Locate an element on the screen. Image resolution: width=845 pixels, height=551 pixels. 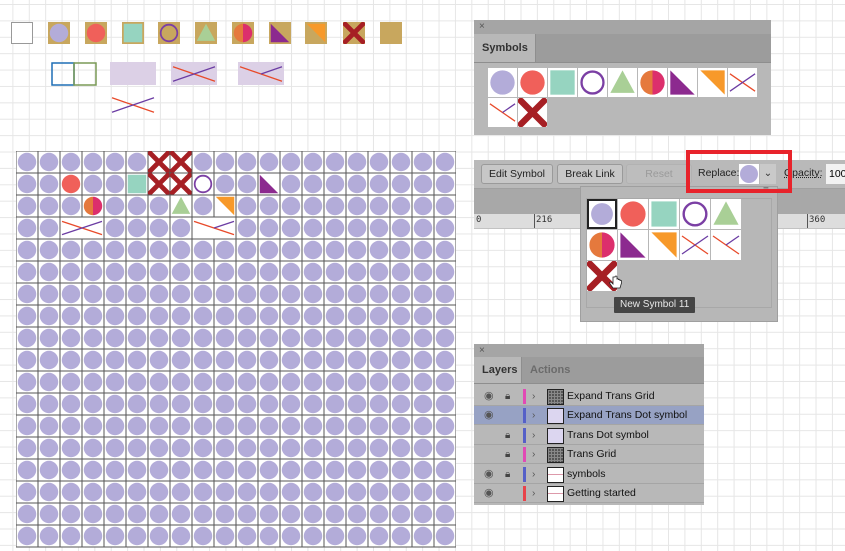
symbol-sage-triangle is located at coordinates (622, 82).